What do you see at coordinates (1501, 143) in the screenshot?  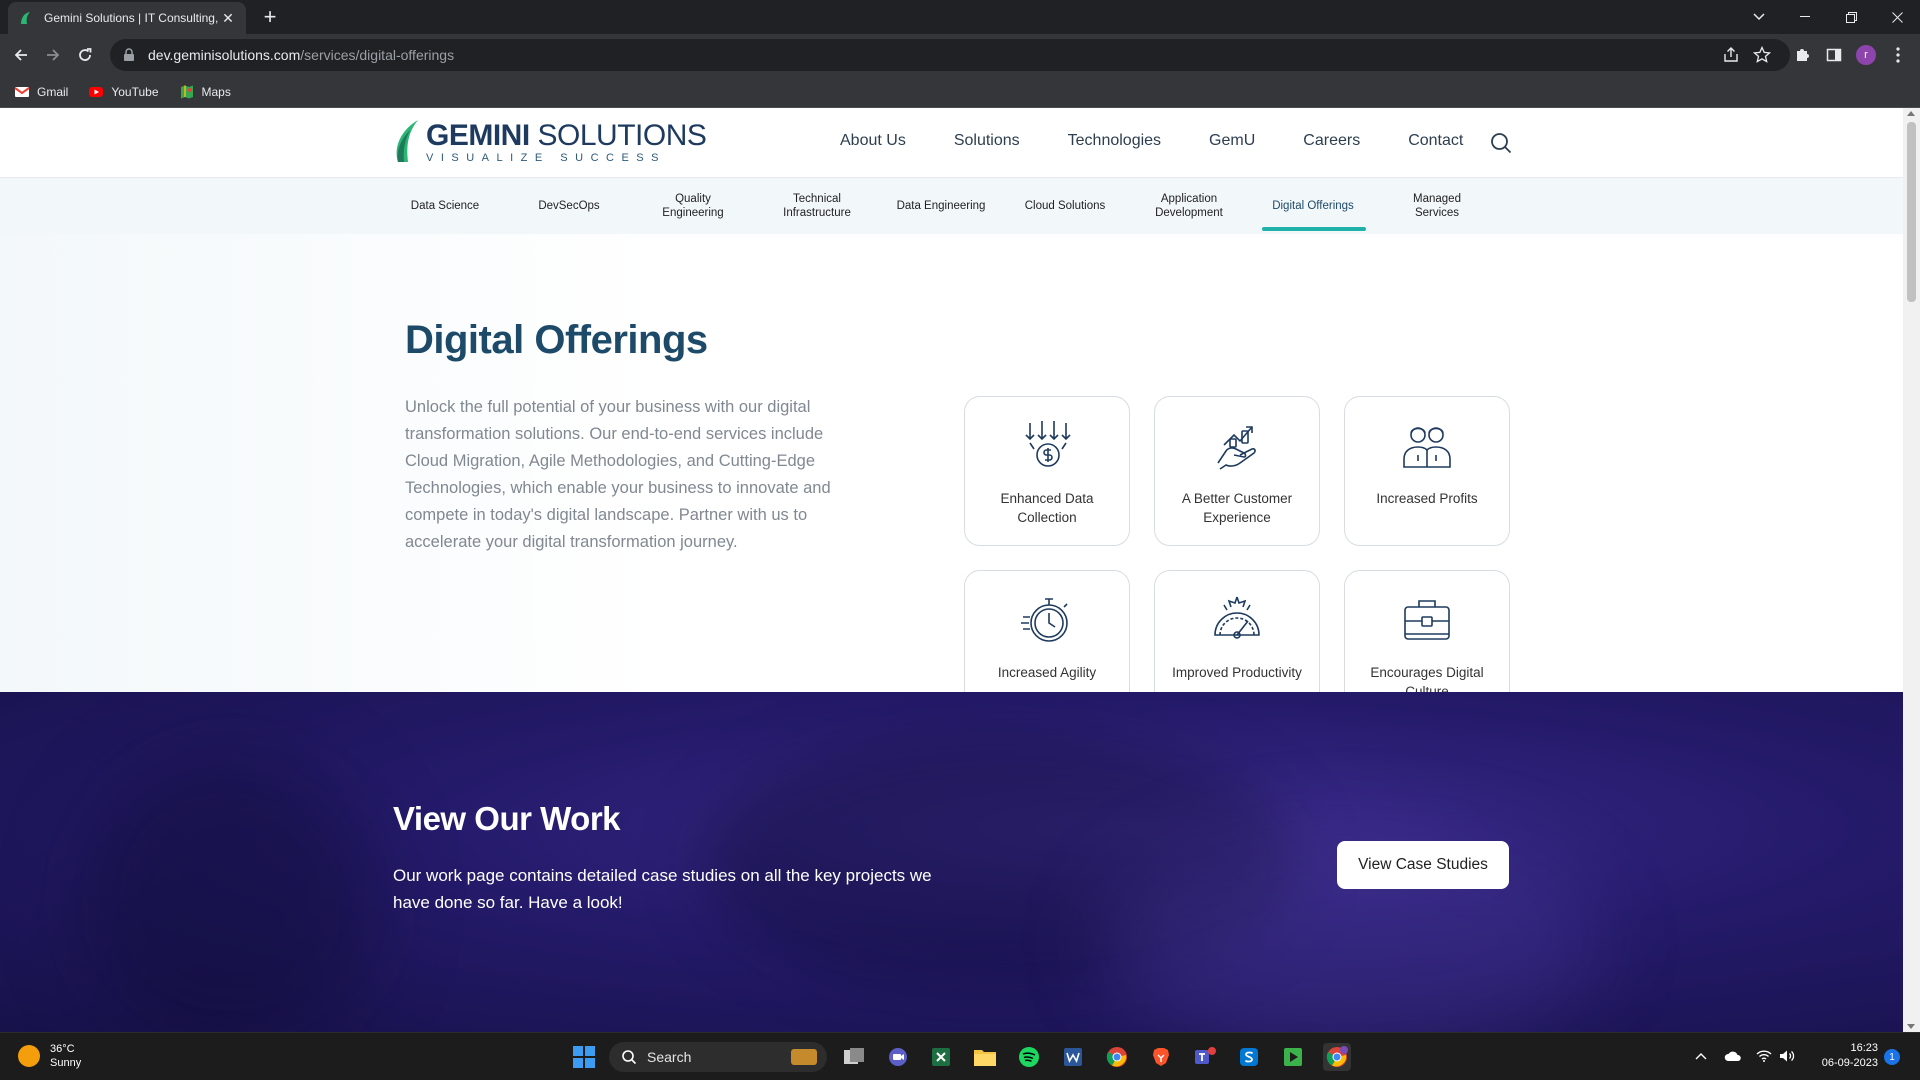 I see `search-icon` at bounding box center [1501, 143].